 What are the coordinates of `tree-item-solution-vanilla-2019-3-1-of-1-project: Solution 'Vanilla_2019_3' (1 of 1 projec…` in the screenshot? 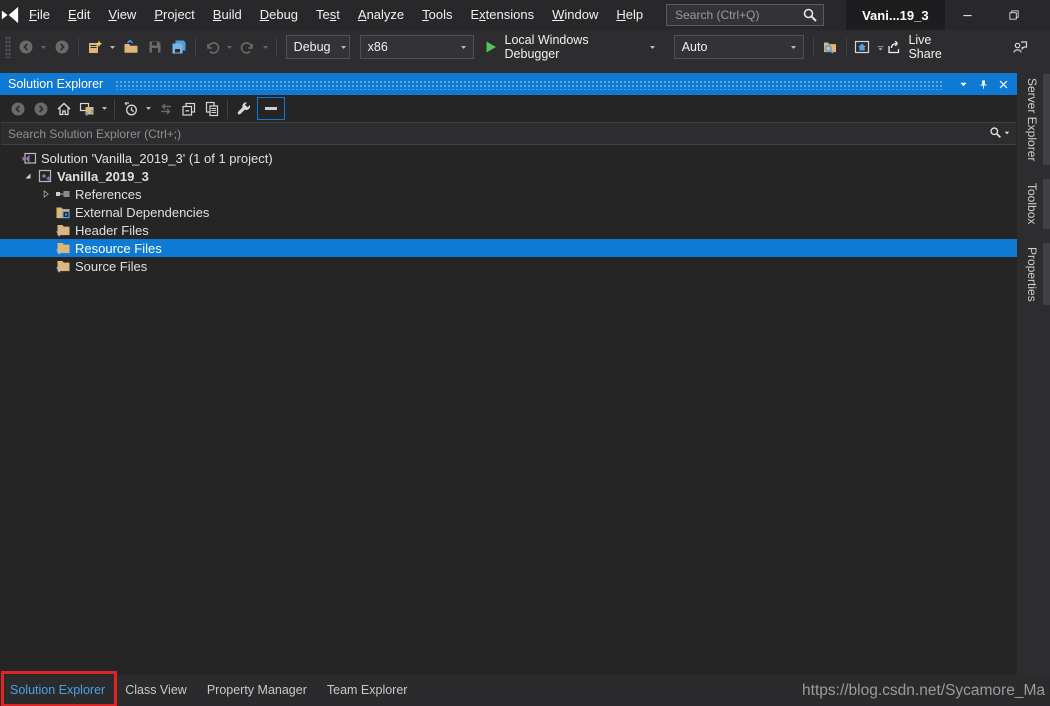 It's located at (508, 158).